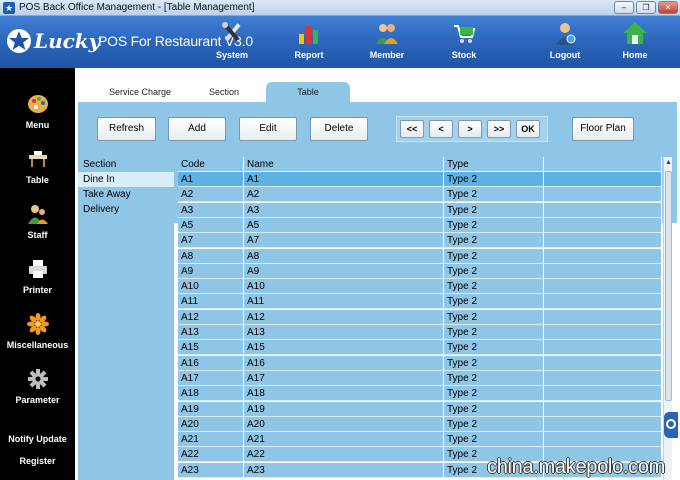 This screenshot has height=480, width=680. What do you see at coordinates (344, 271) in the screenshot?
I see `cell-name: A9` at bounding box center [344, 271].